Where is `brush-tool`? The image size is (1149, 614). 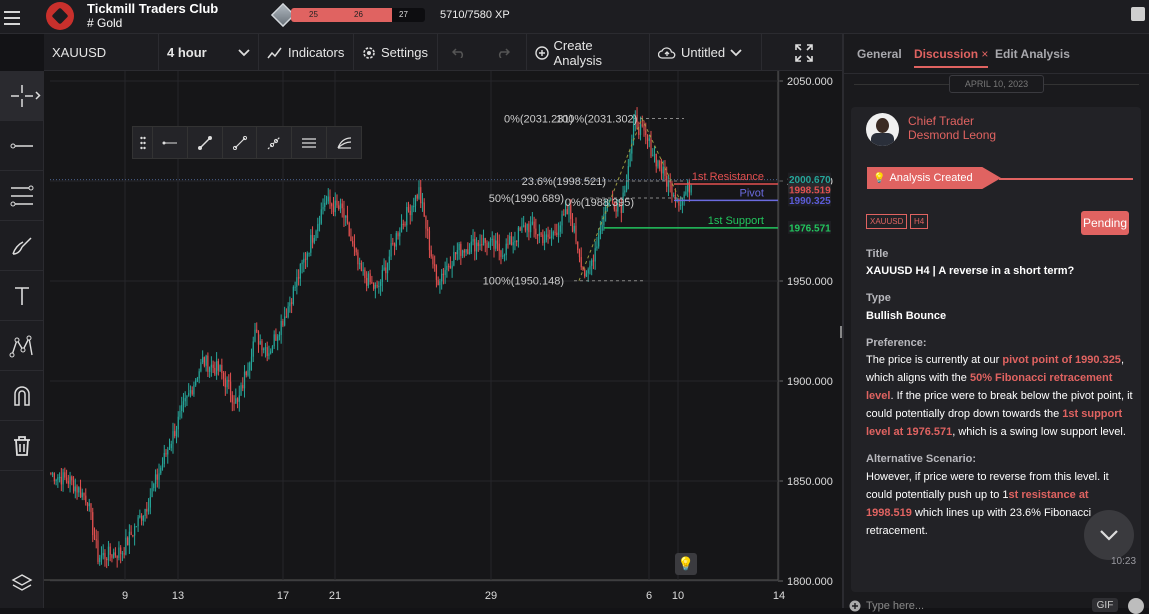
brush-tool is located at coordinates (22, 246).